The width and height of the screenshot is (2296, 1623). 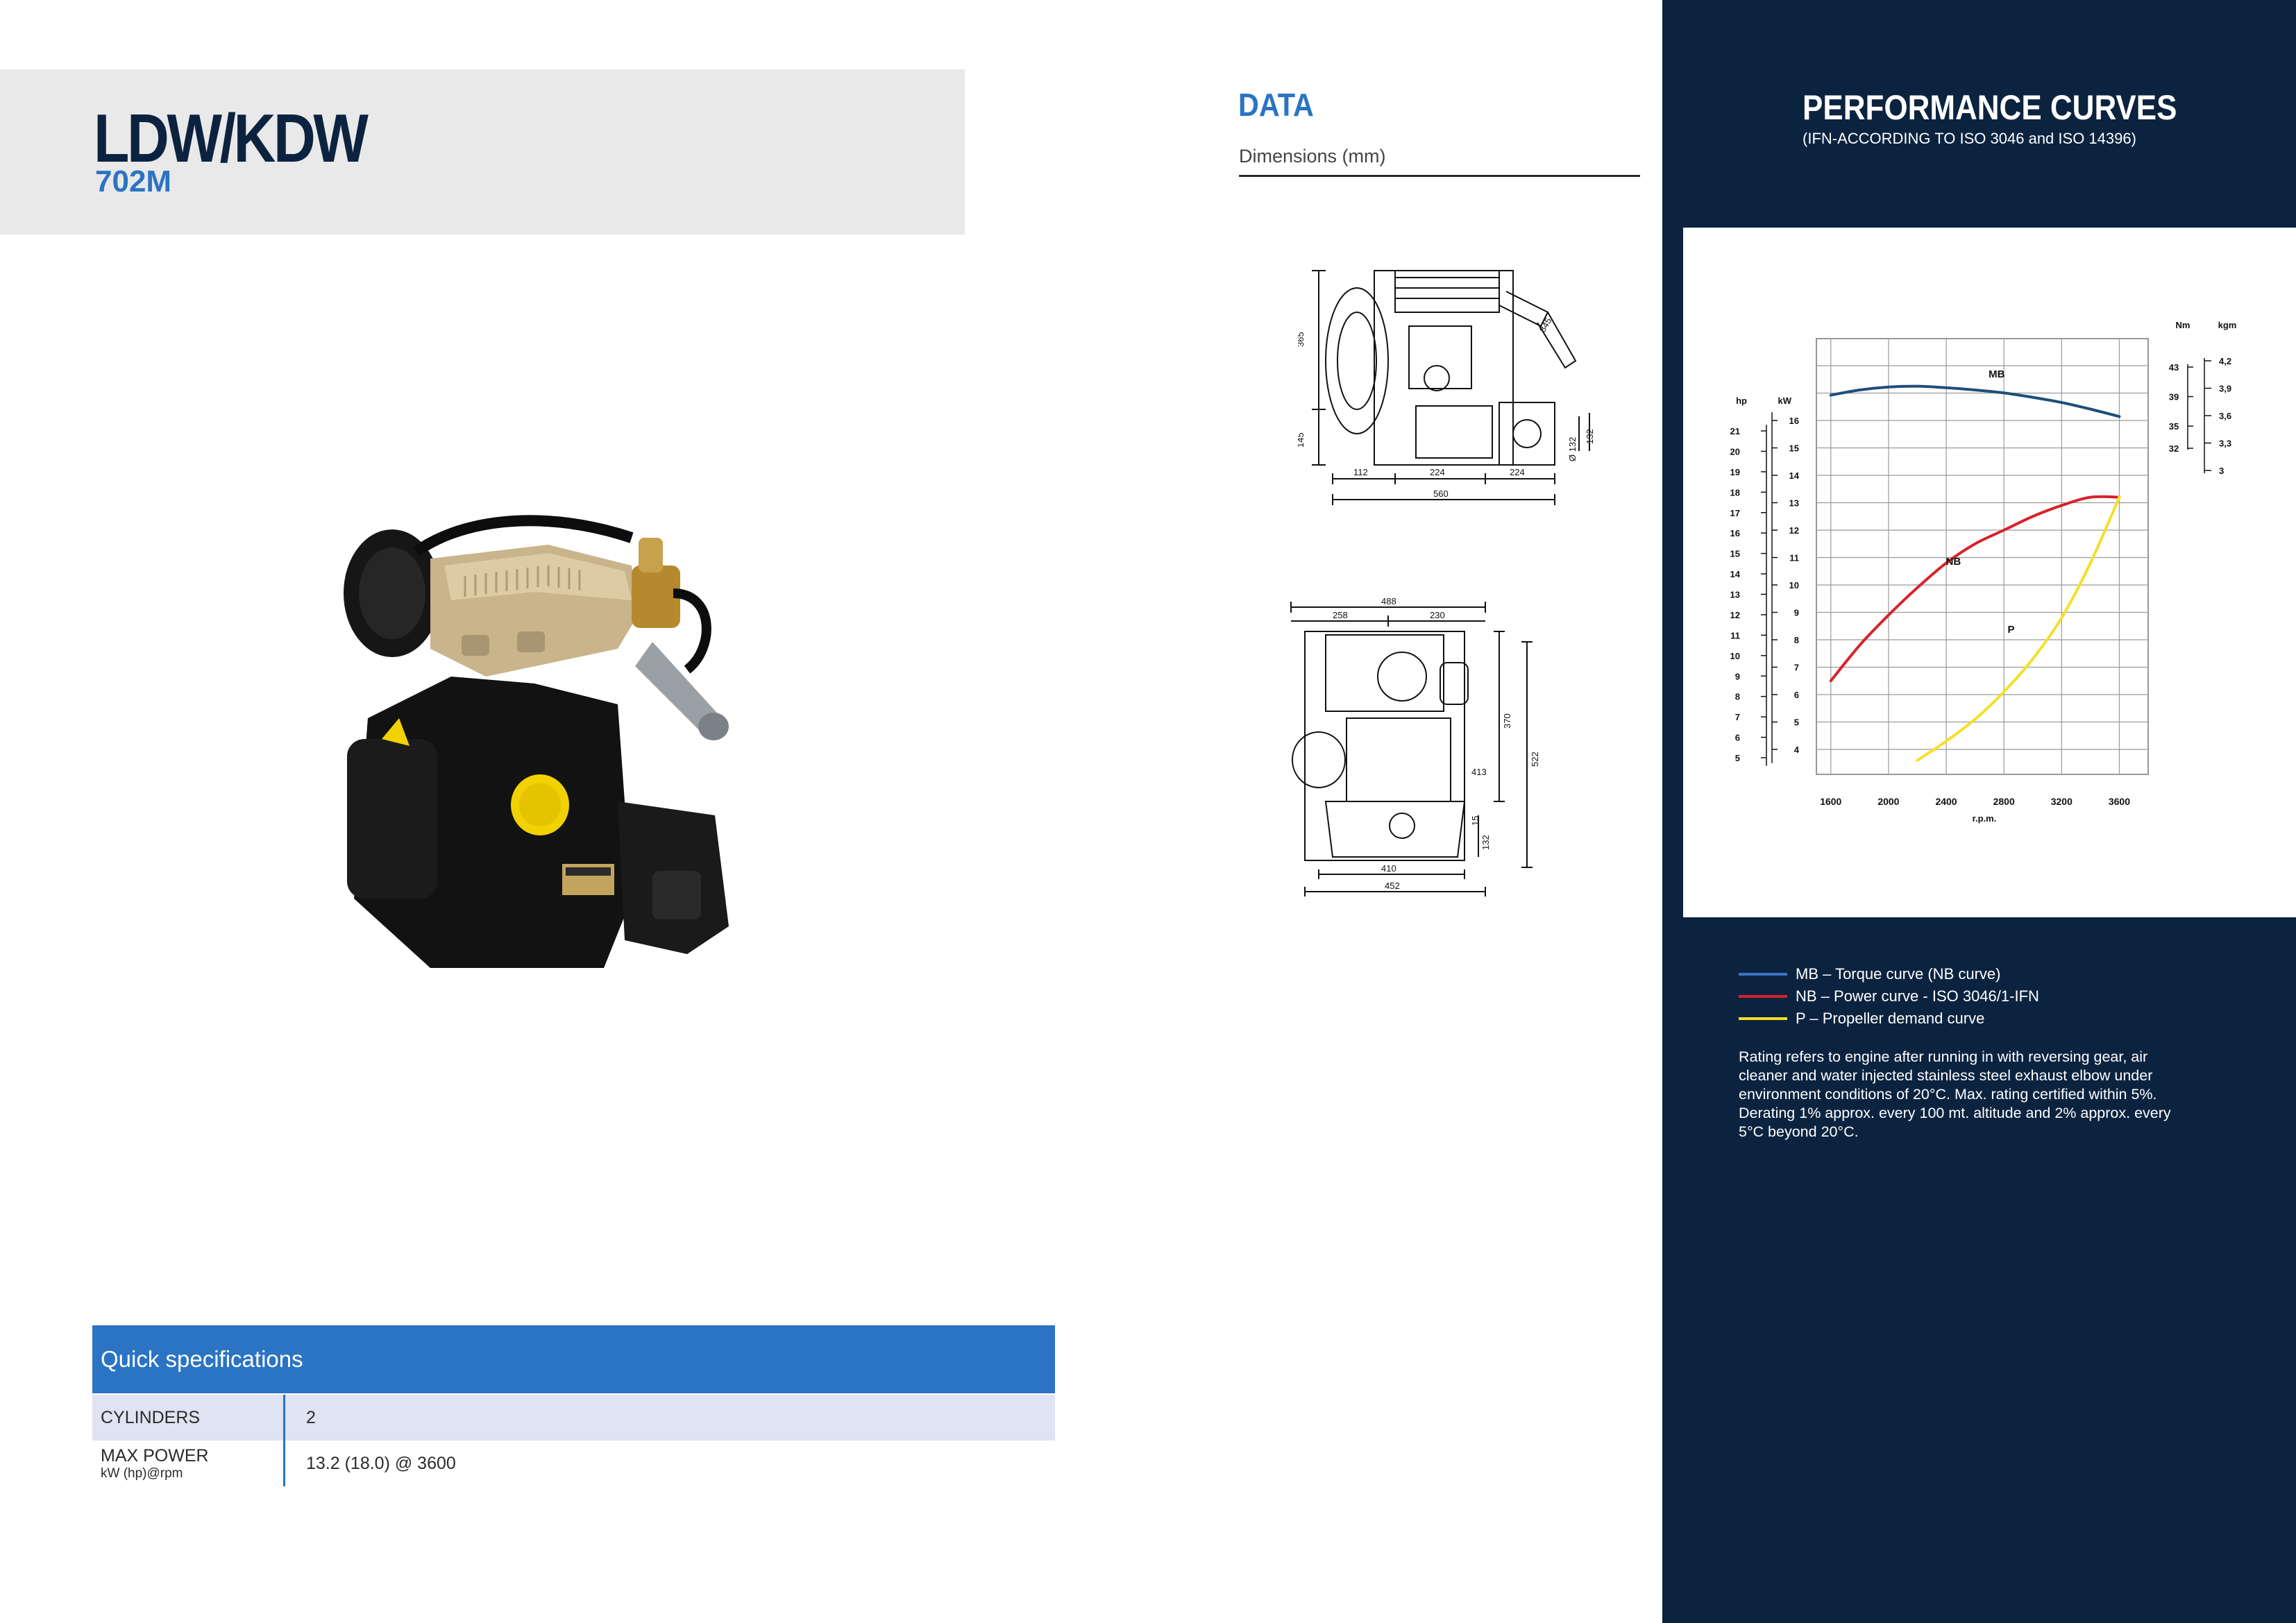 I want to click on spec-row-max-power: MAX POWER kW (hp)@rpm 13.2 (18.0) @ 3600, so click(x=574, y=1464).